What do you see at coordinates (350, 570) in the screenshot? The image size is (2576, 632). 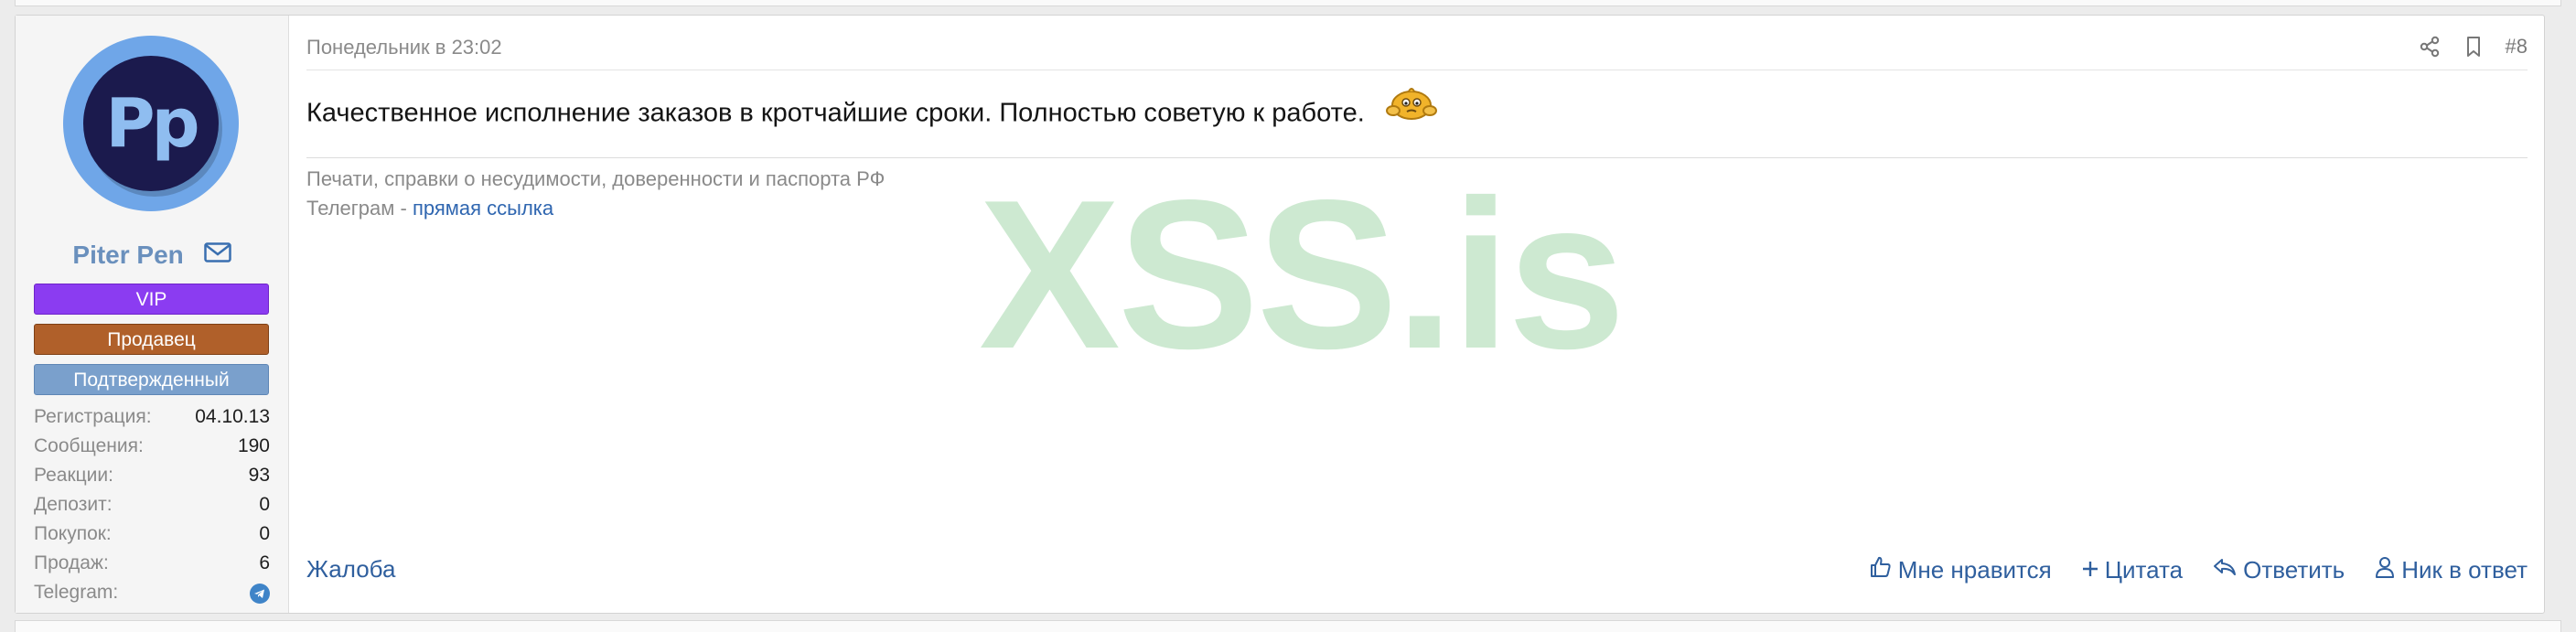 I see `report-link: Жалоба` at bounding box center [350, 570].